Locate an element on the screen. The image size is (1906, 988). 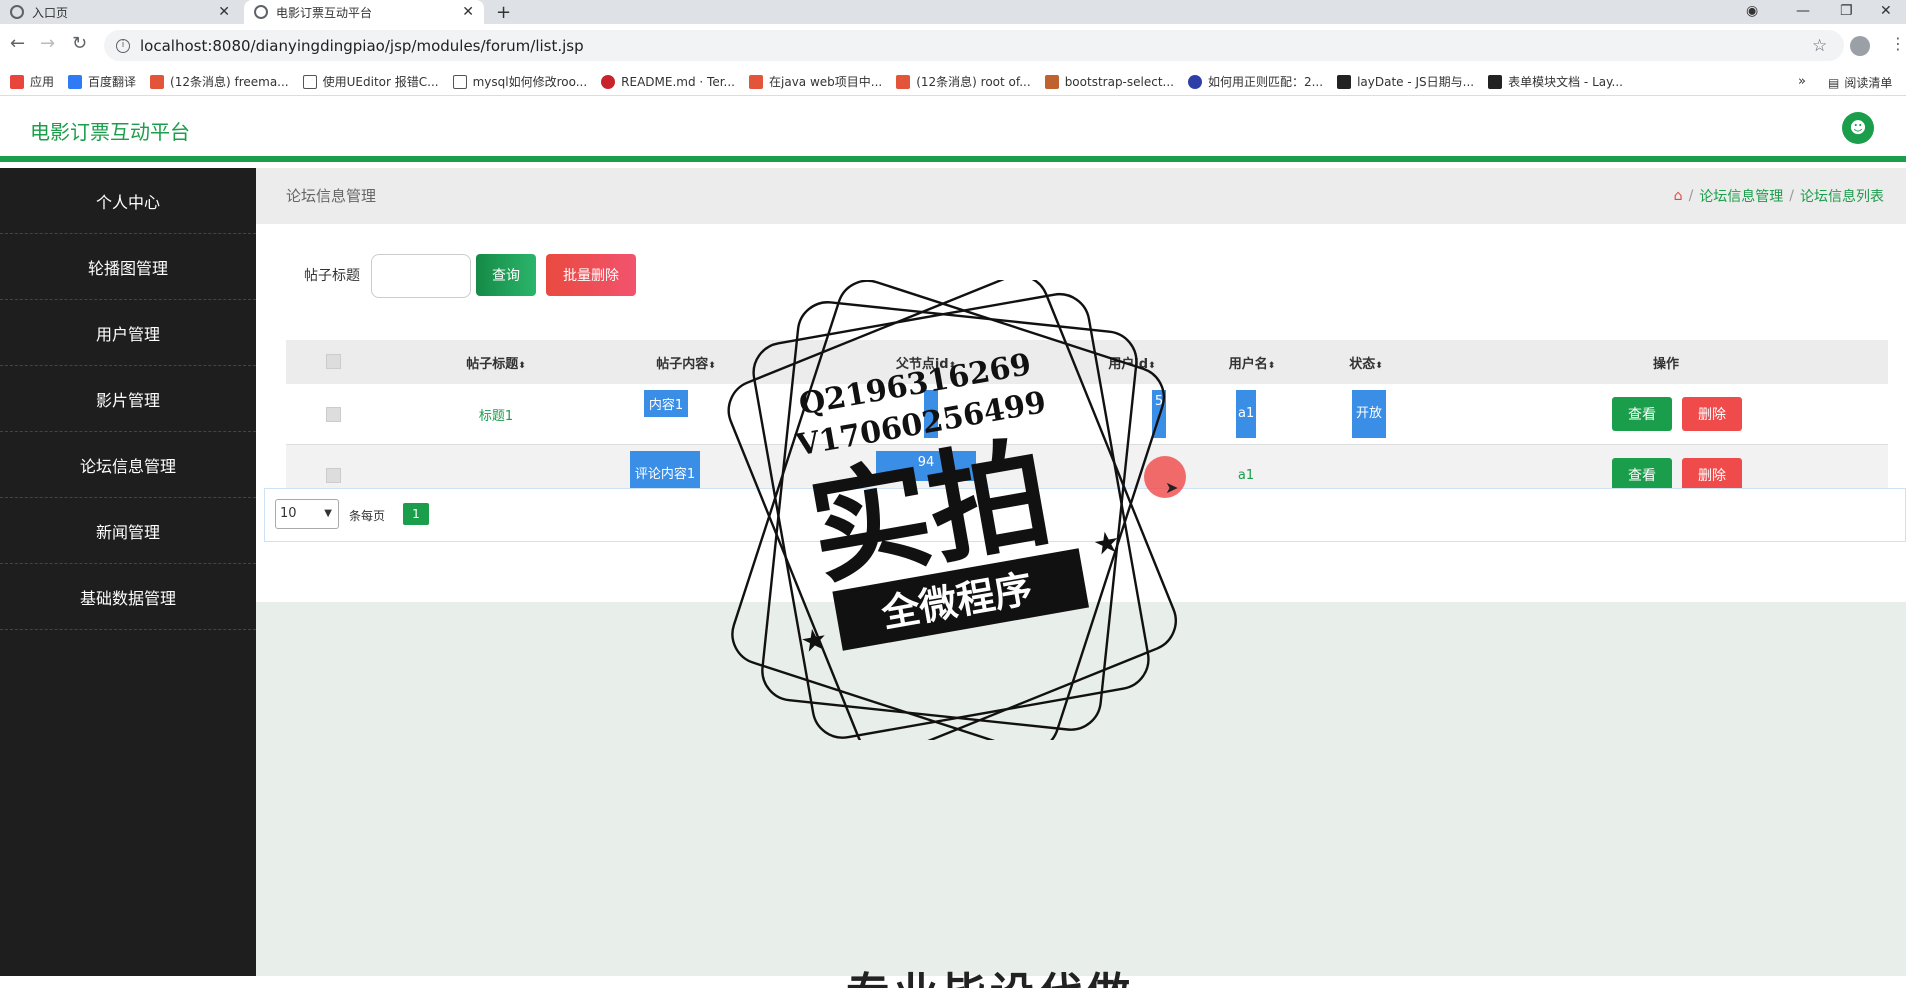
apps-icon is located at coordinates (17, 81).